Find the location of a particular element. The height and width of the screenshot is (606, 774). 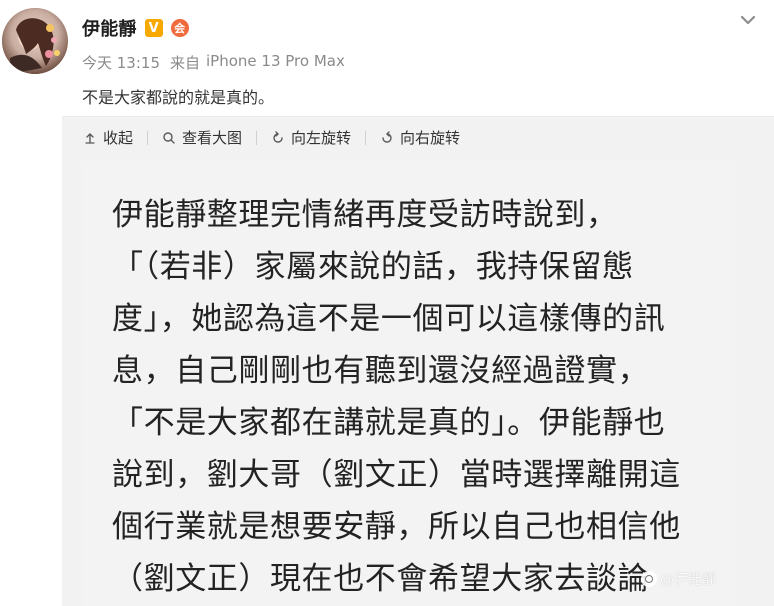

rotate-left-label: 向左旋转 is located at coordinates (321, 138).